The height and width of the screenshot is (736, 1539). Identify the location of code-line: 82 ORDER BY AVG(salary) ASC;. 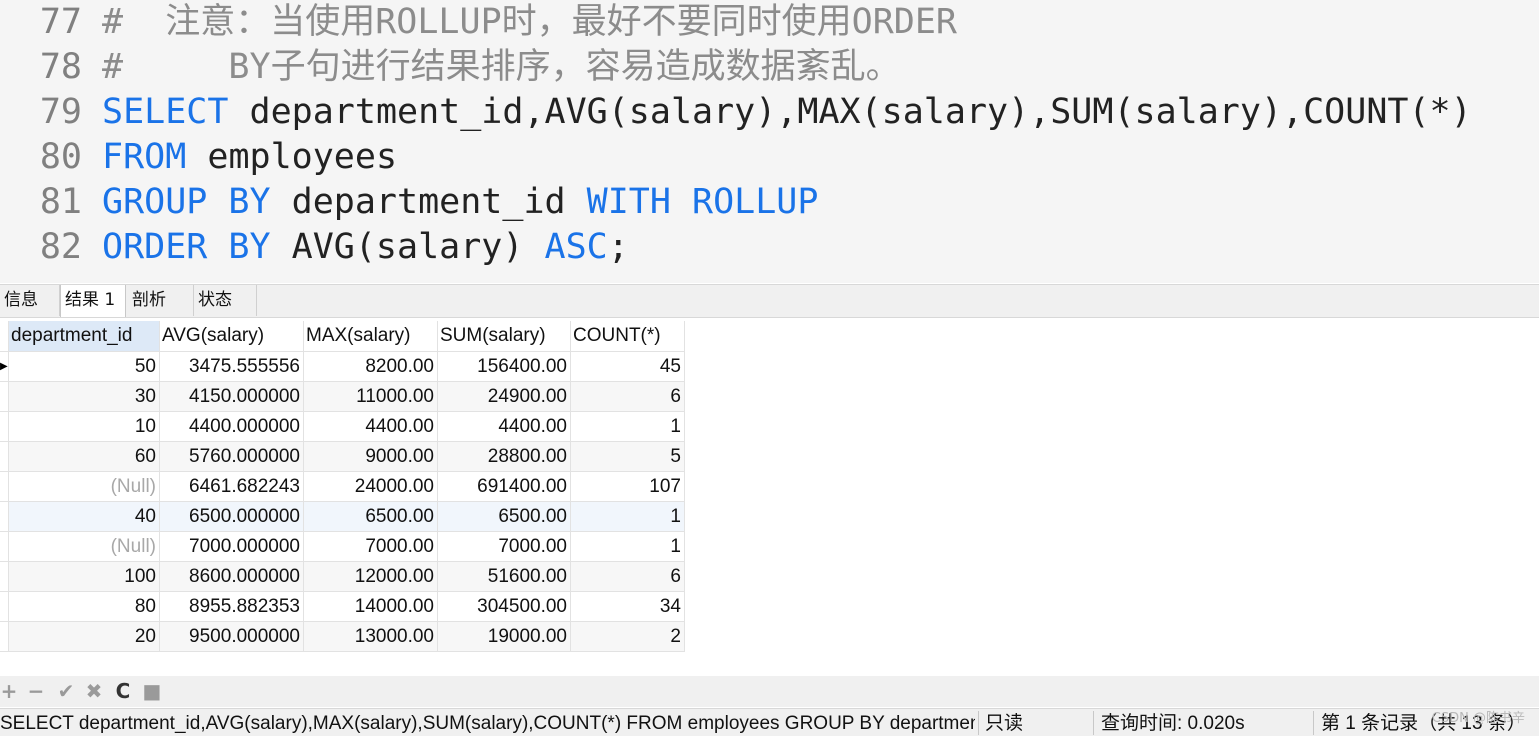
(769, 247).